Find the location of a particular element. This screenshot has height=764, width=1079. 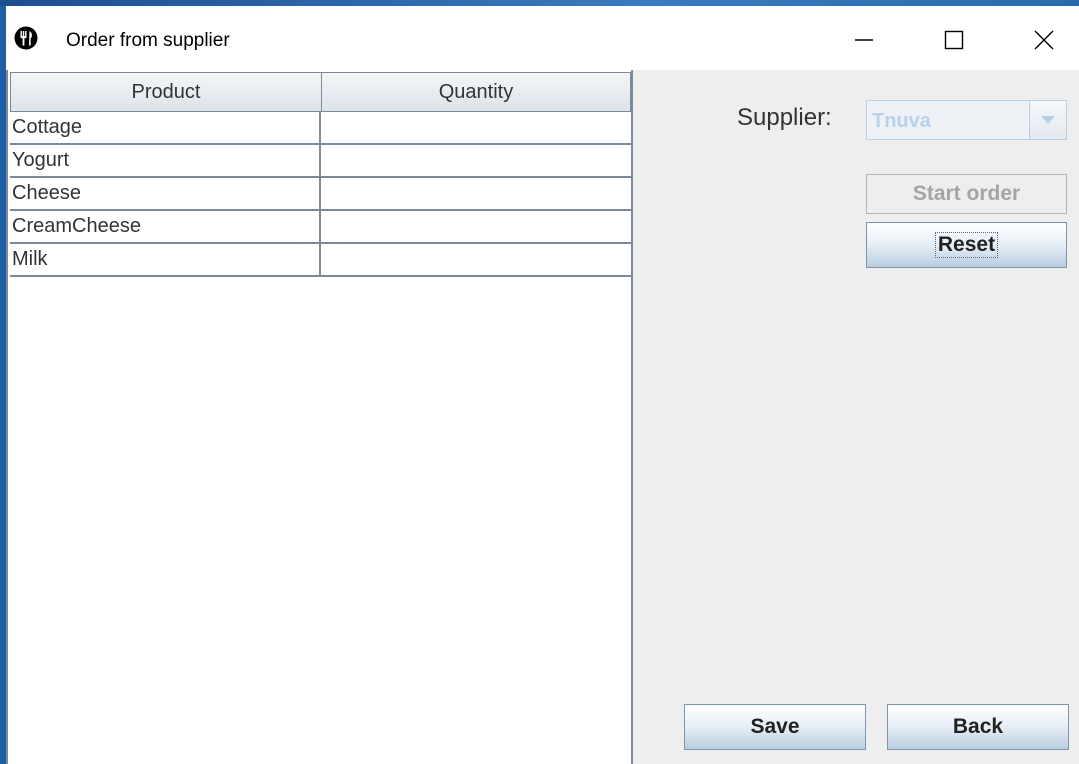

supplier-dropdown: Tnuva is located at coordinates (966, 120).